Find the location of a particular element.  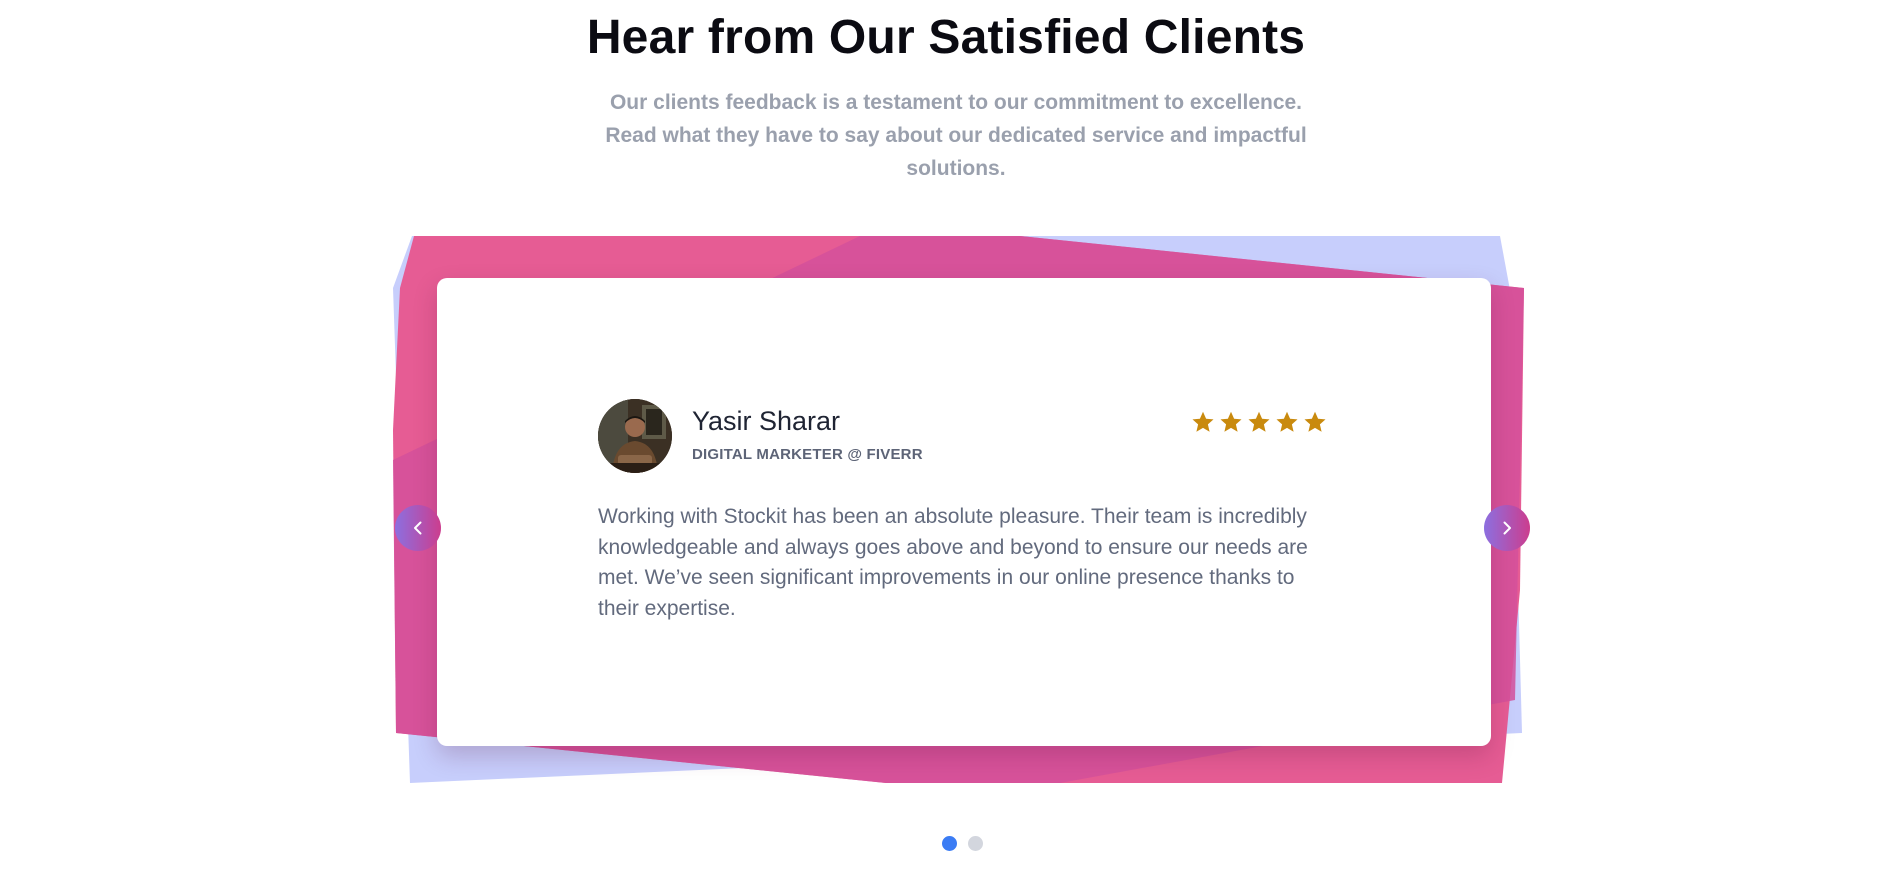

prev-slide-button is located at coordinates (418, 528).